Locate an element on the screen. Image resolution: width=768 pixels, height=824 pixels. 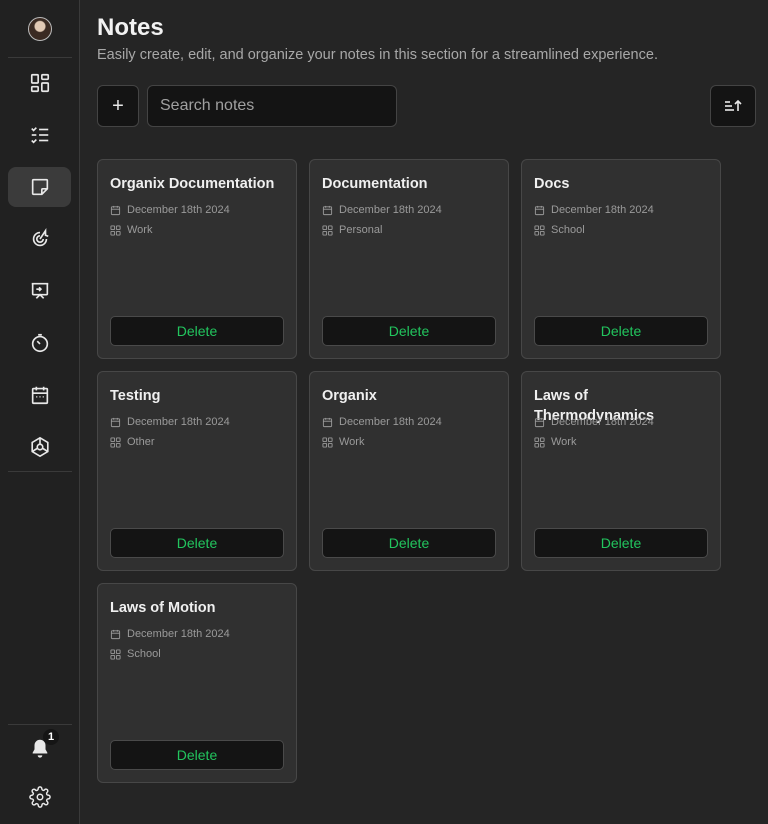
note-title: Organix Documentation is located at coordinates (192, 184).